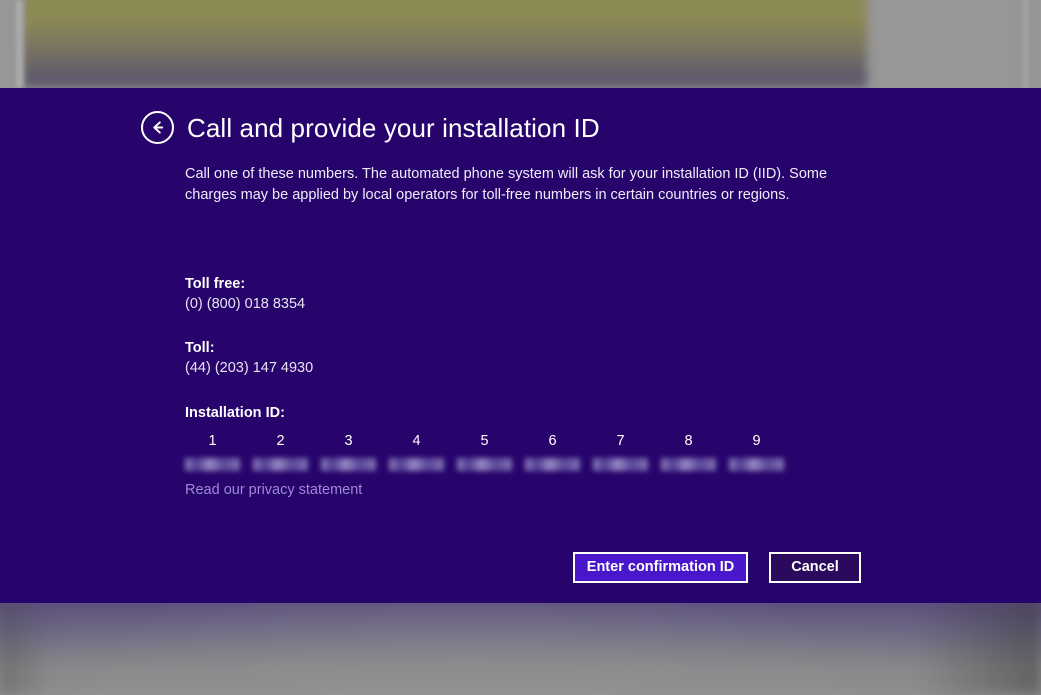  Describe the element at coordinates (660, 567) in the screenshot. I see `enter-confirmation-id-button: Enter confirmation ID` at that location.